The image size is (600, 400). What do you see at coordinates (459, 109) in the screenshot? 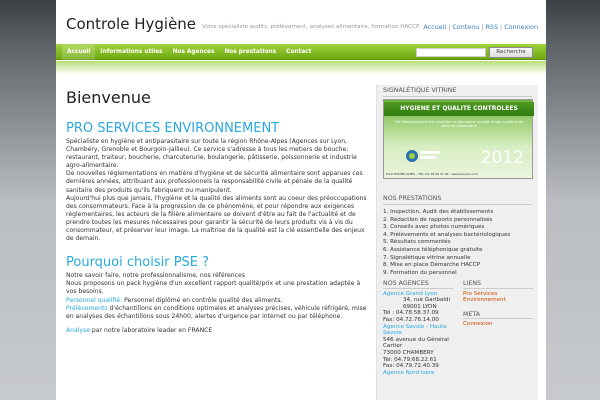
I see `banner-title: HYGIENE ET QUALITE CONTROLEES` at bounding box center [459, 109].